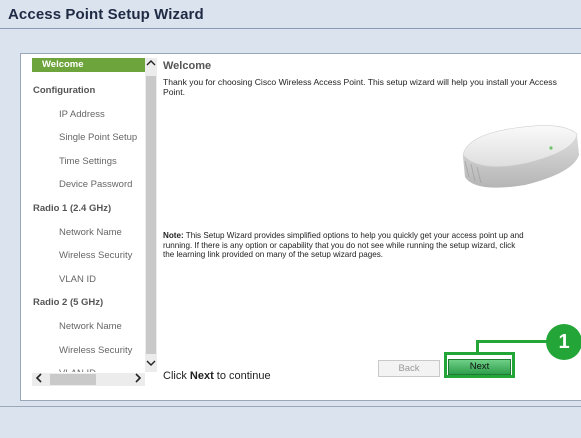  What do you see at coordinates (88, 327) in the screenshot?
I see `nav-item-radio2-network-name: Network Name` at bounding box center [88, 327].